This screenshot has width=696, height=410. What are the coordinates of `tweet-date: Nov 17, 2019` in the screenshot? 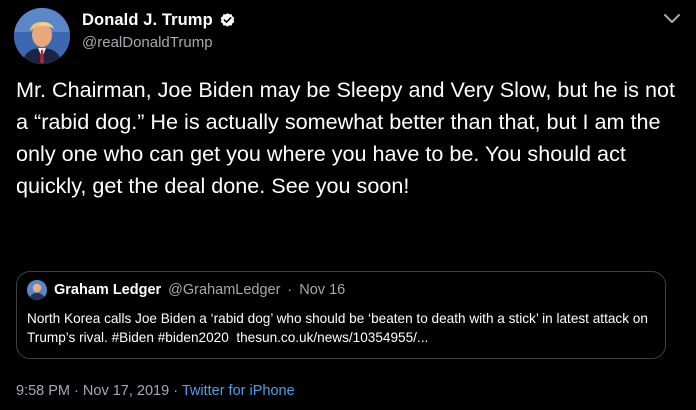 It's located at (126, 391).